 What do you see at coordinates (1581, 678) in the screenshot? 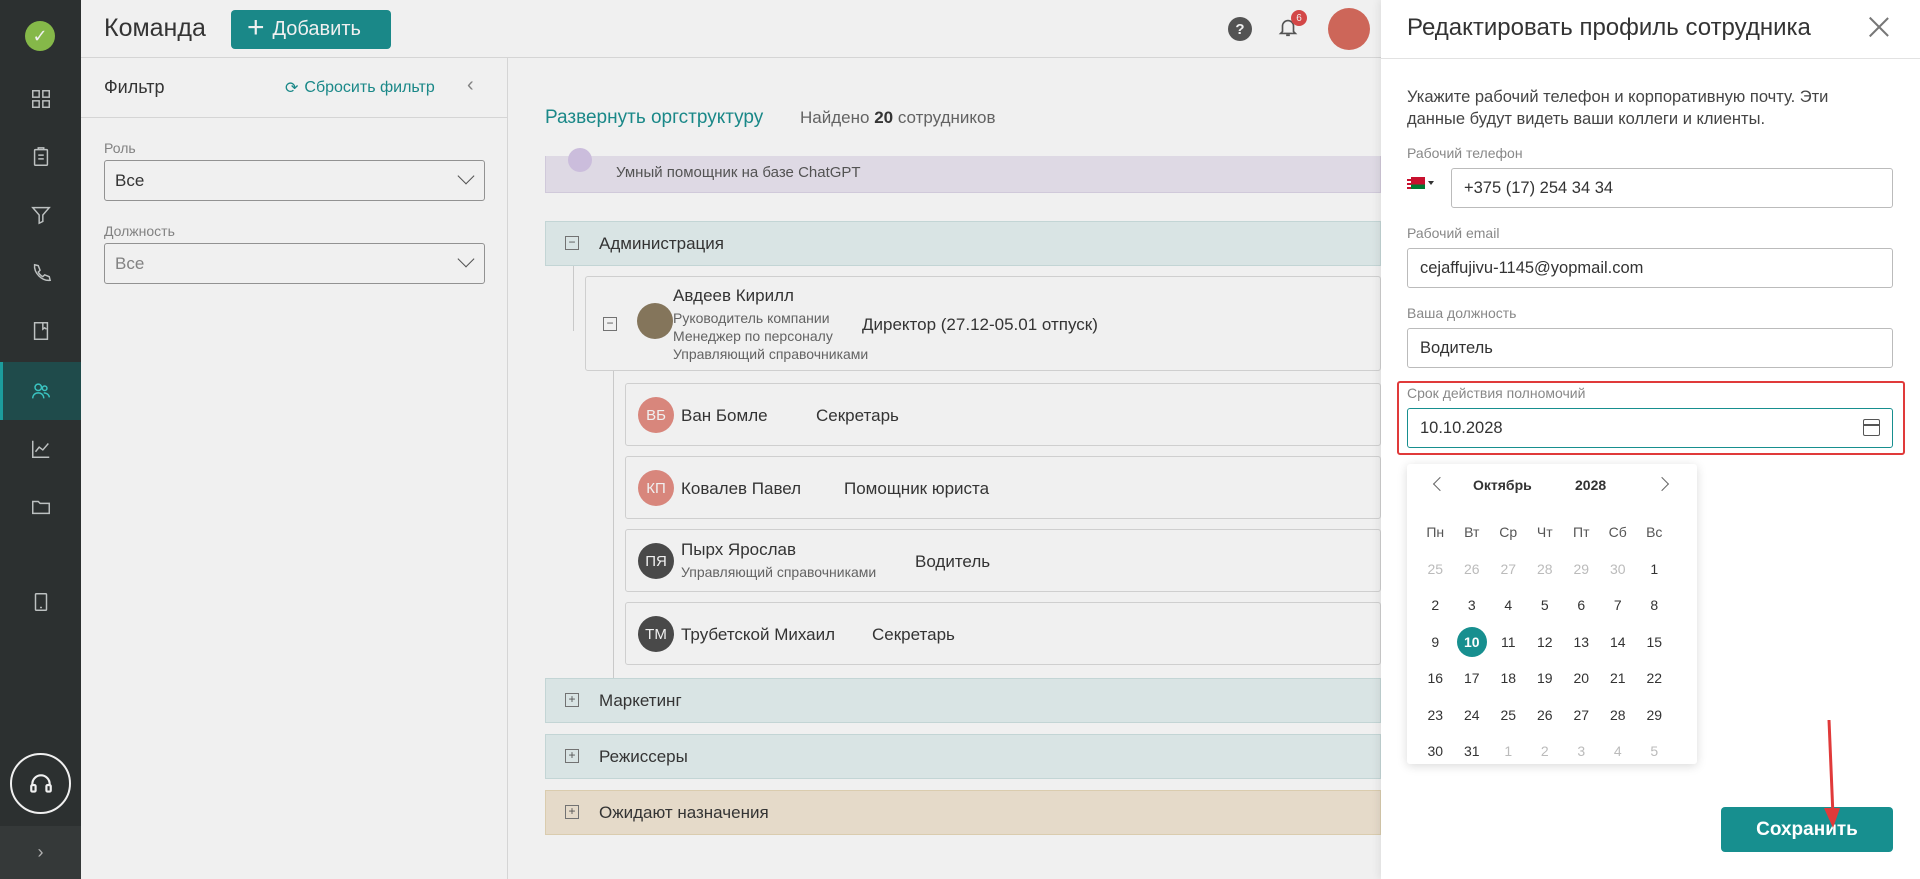
I see `calendar-day: 20` at bounding box center [1581, 678].